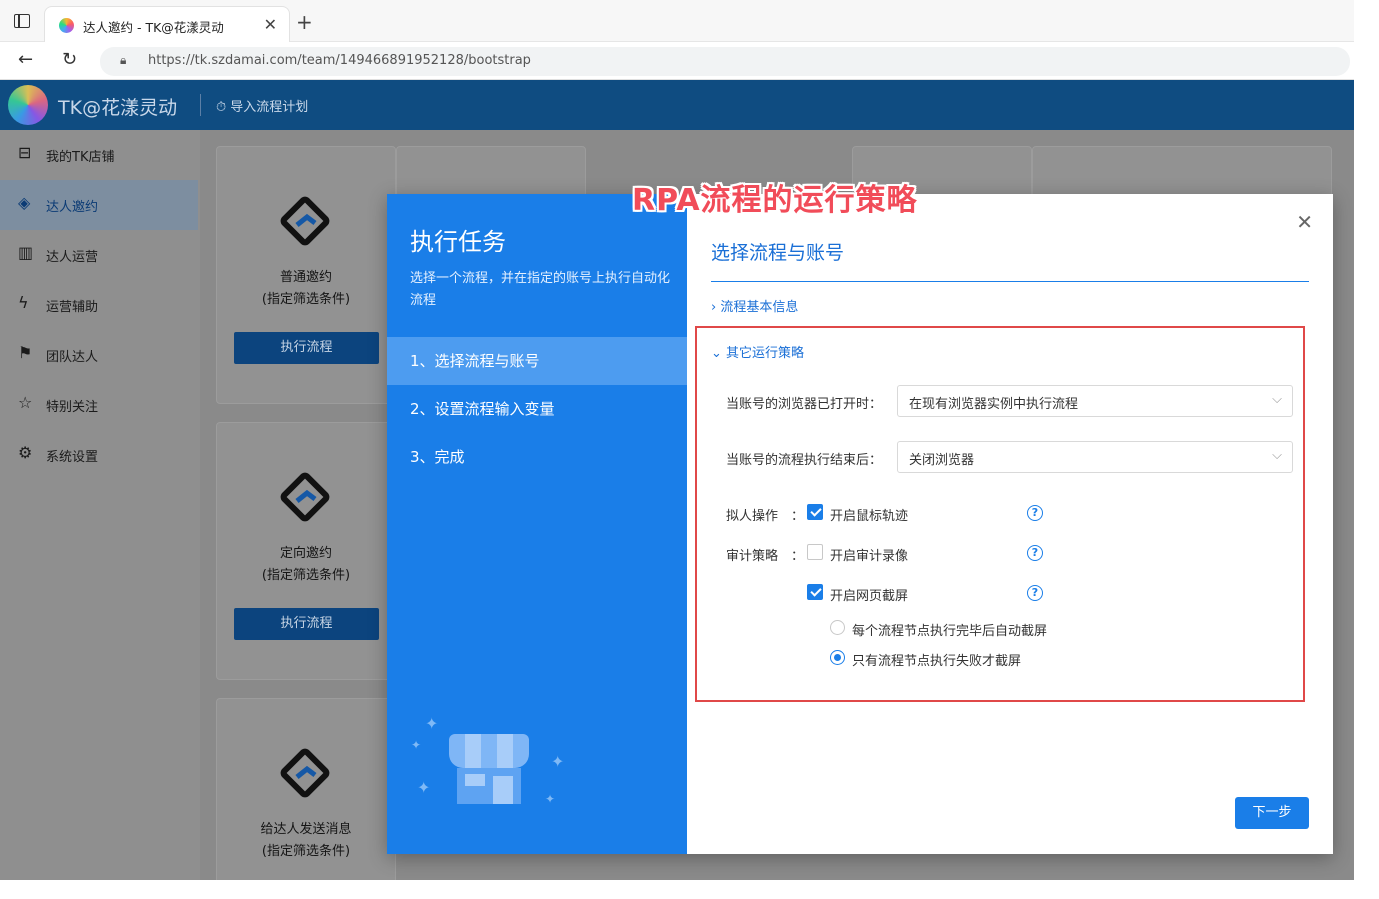 Image resolution: width=1379 pixels, height=899 pixels. Describe the element at coordinates (937, 661) in the screenshot. I see `fail-only-label: 只有流程节点执行失败才截屏` at that location.